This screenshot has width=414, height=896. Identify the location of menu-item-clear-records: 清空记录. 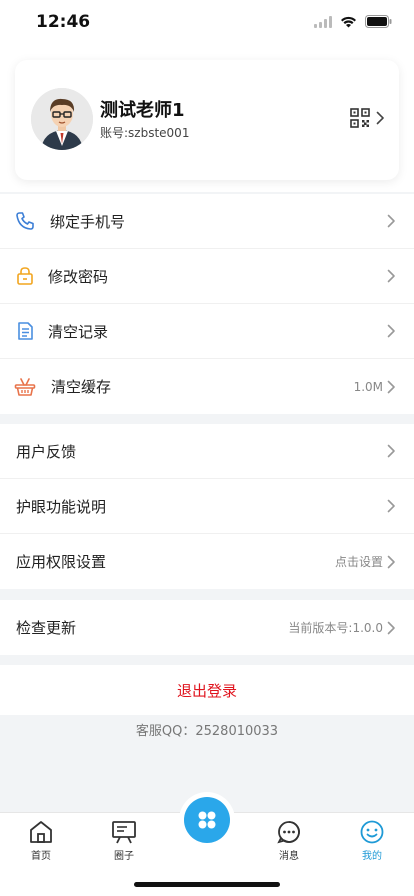
(207, 331).